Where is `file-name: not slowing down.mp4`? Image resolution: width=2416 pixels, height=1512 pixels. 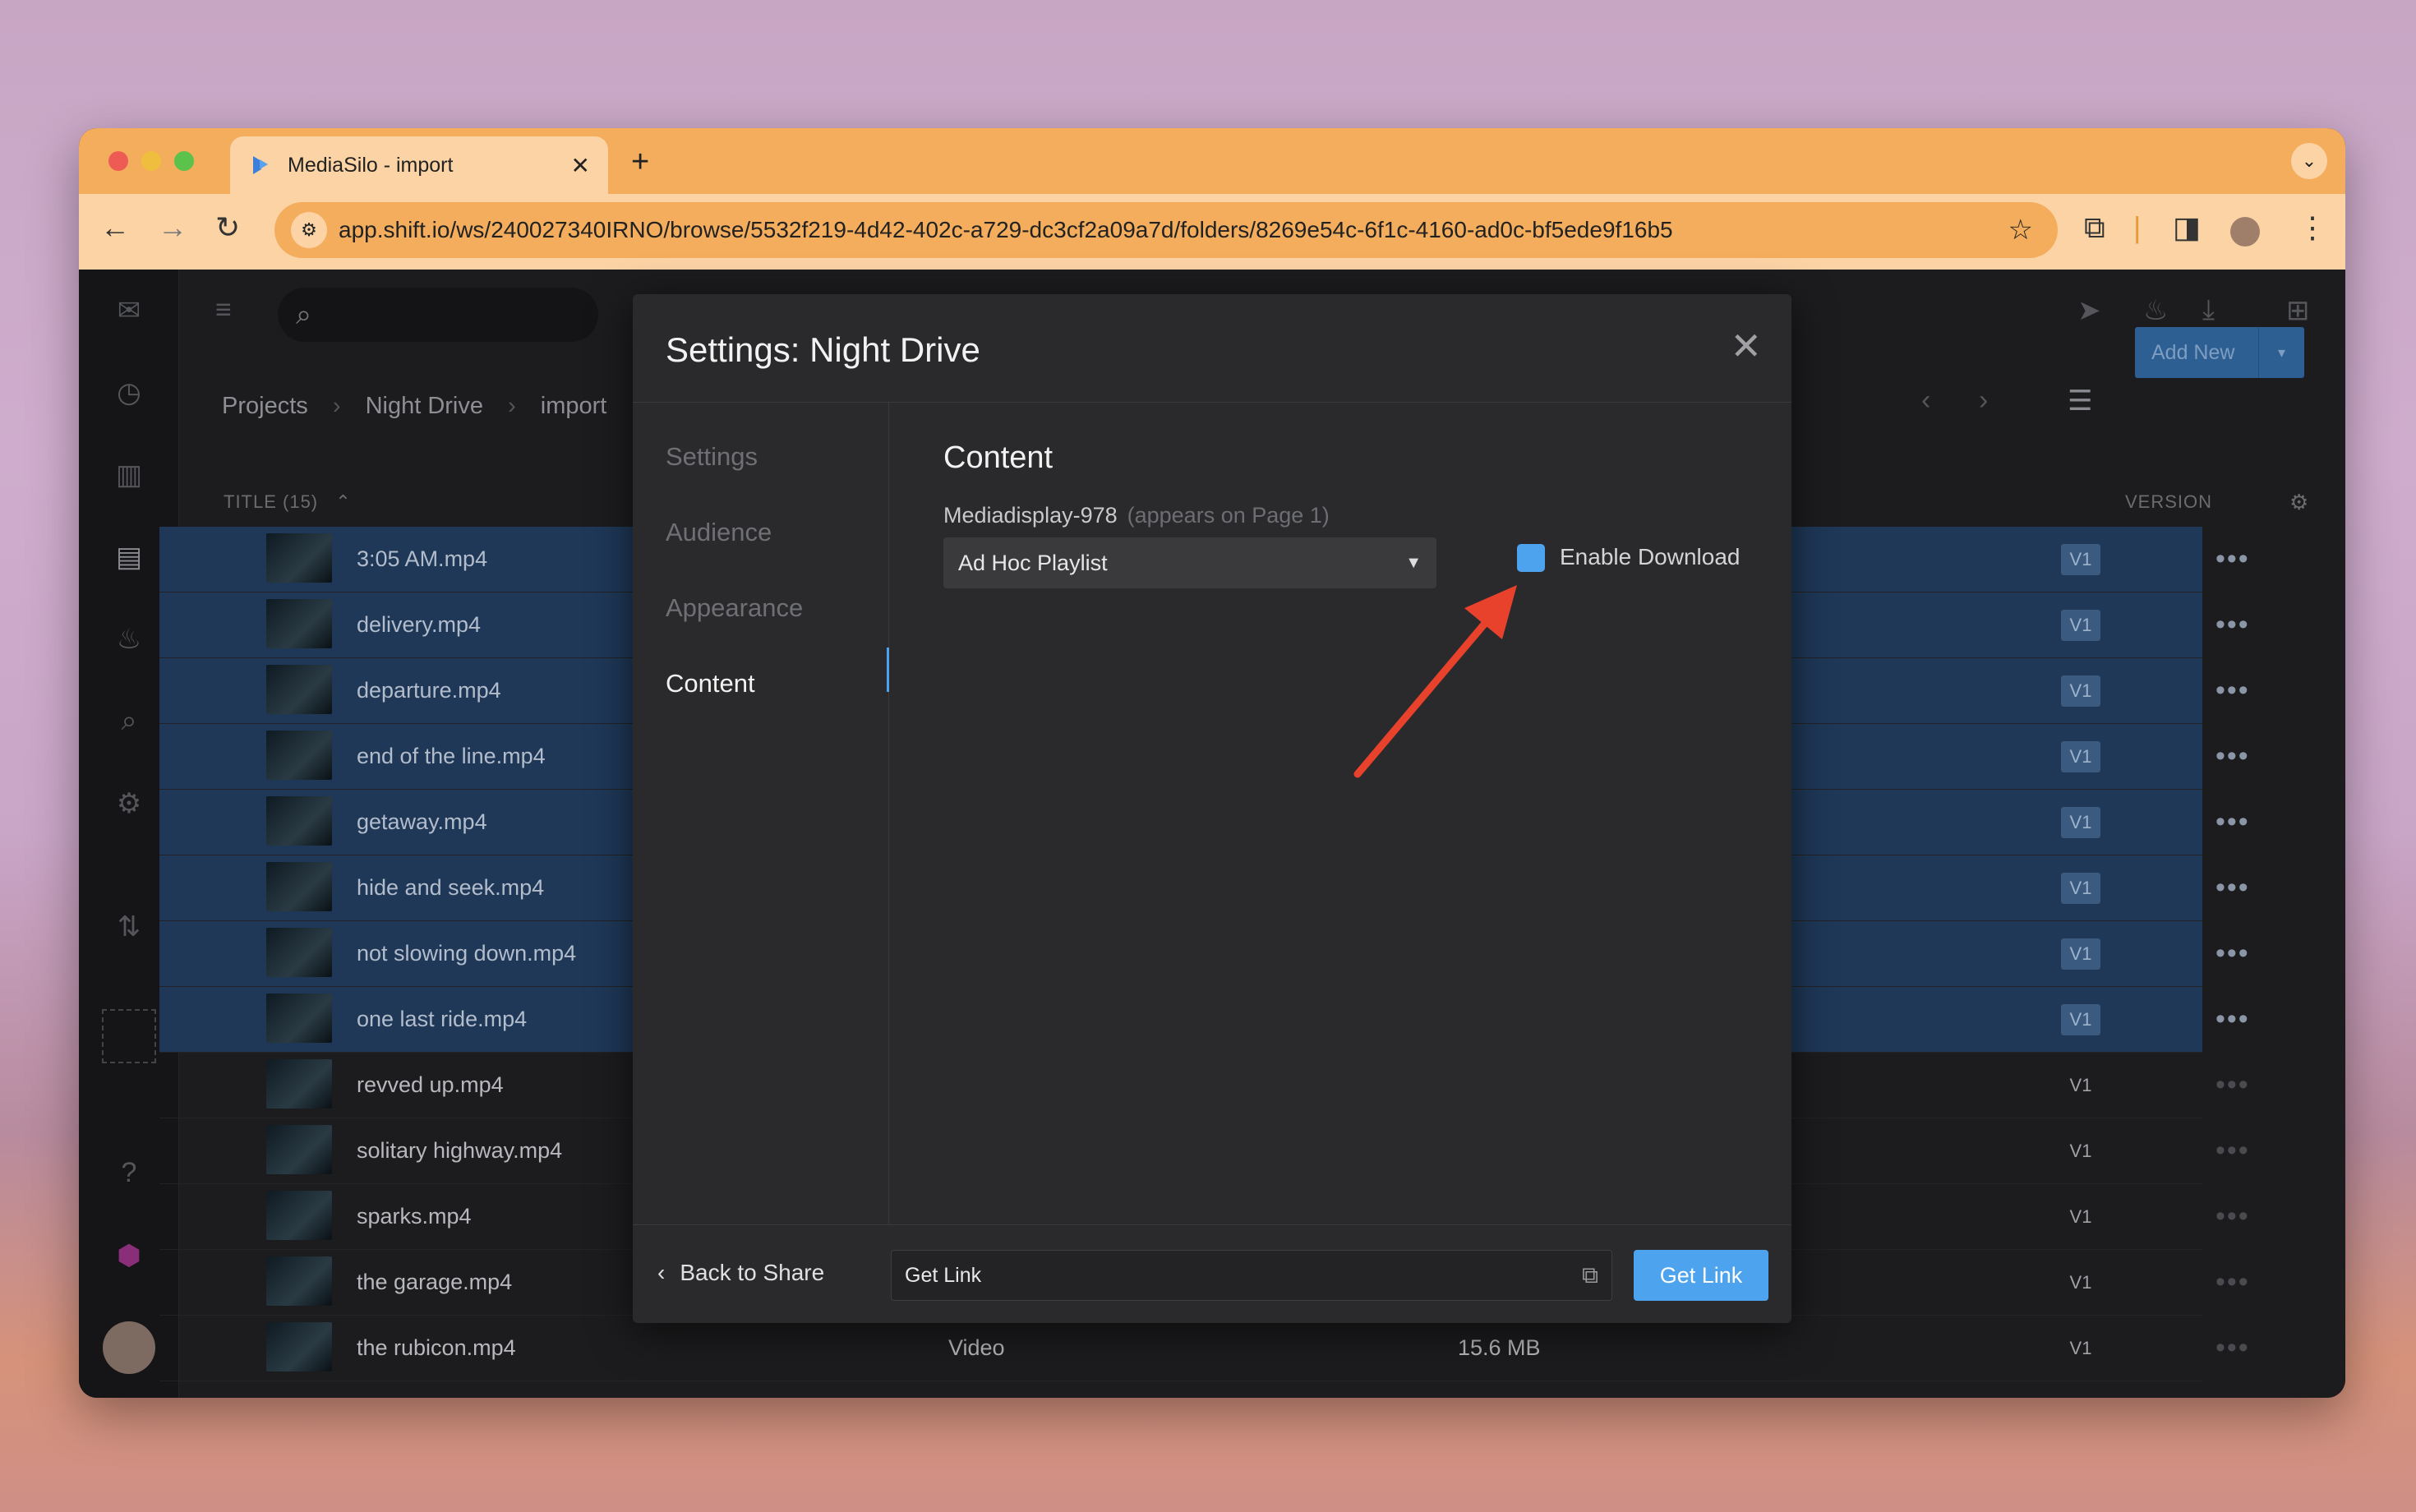 file-name: not slowing down.mp4 is located at coordinates (466, 953).